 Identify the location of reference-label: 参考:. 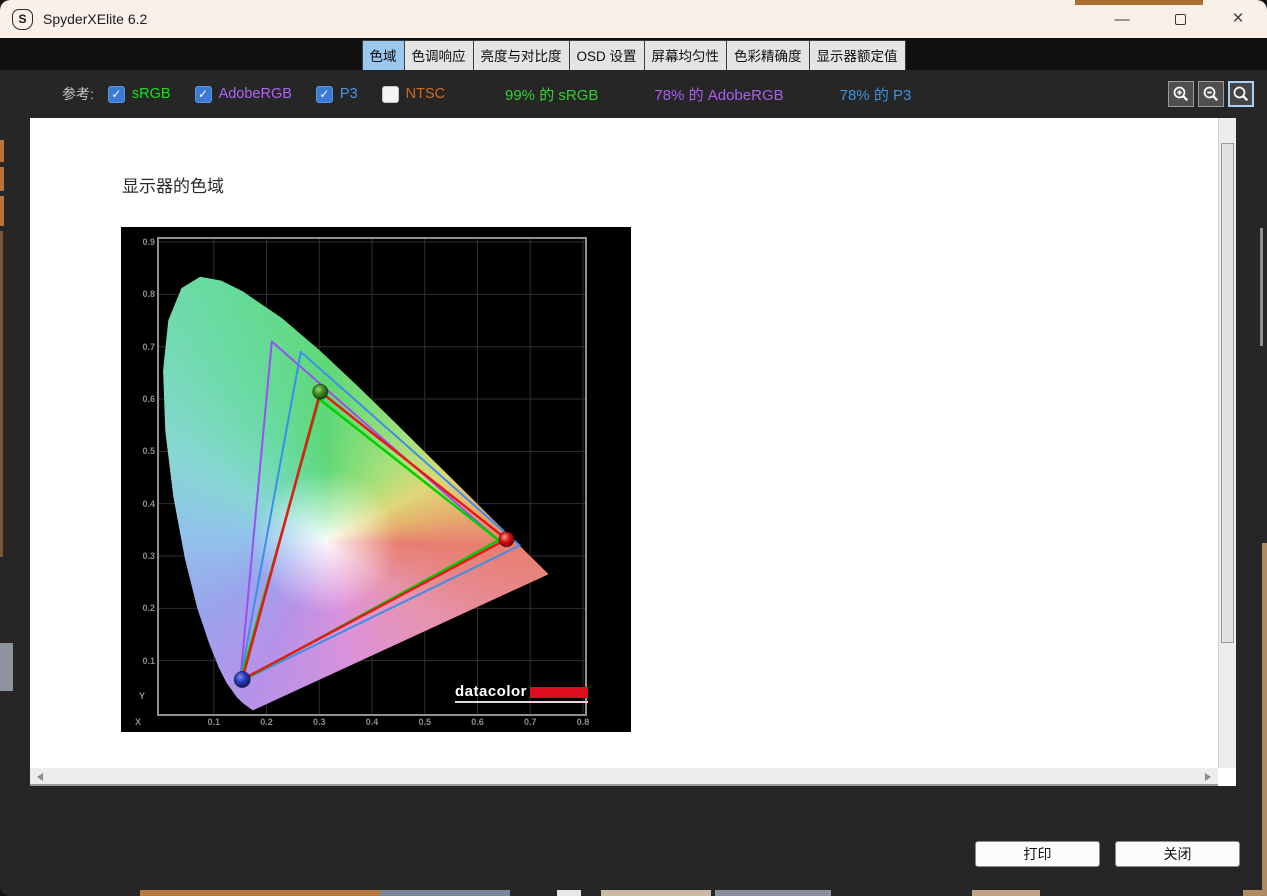
(78, 94).